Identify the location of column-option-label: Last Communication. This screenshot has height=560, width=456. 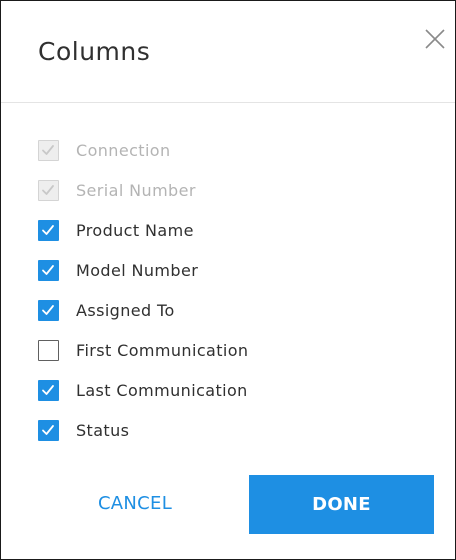
(162, 390).